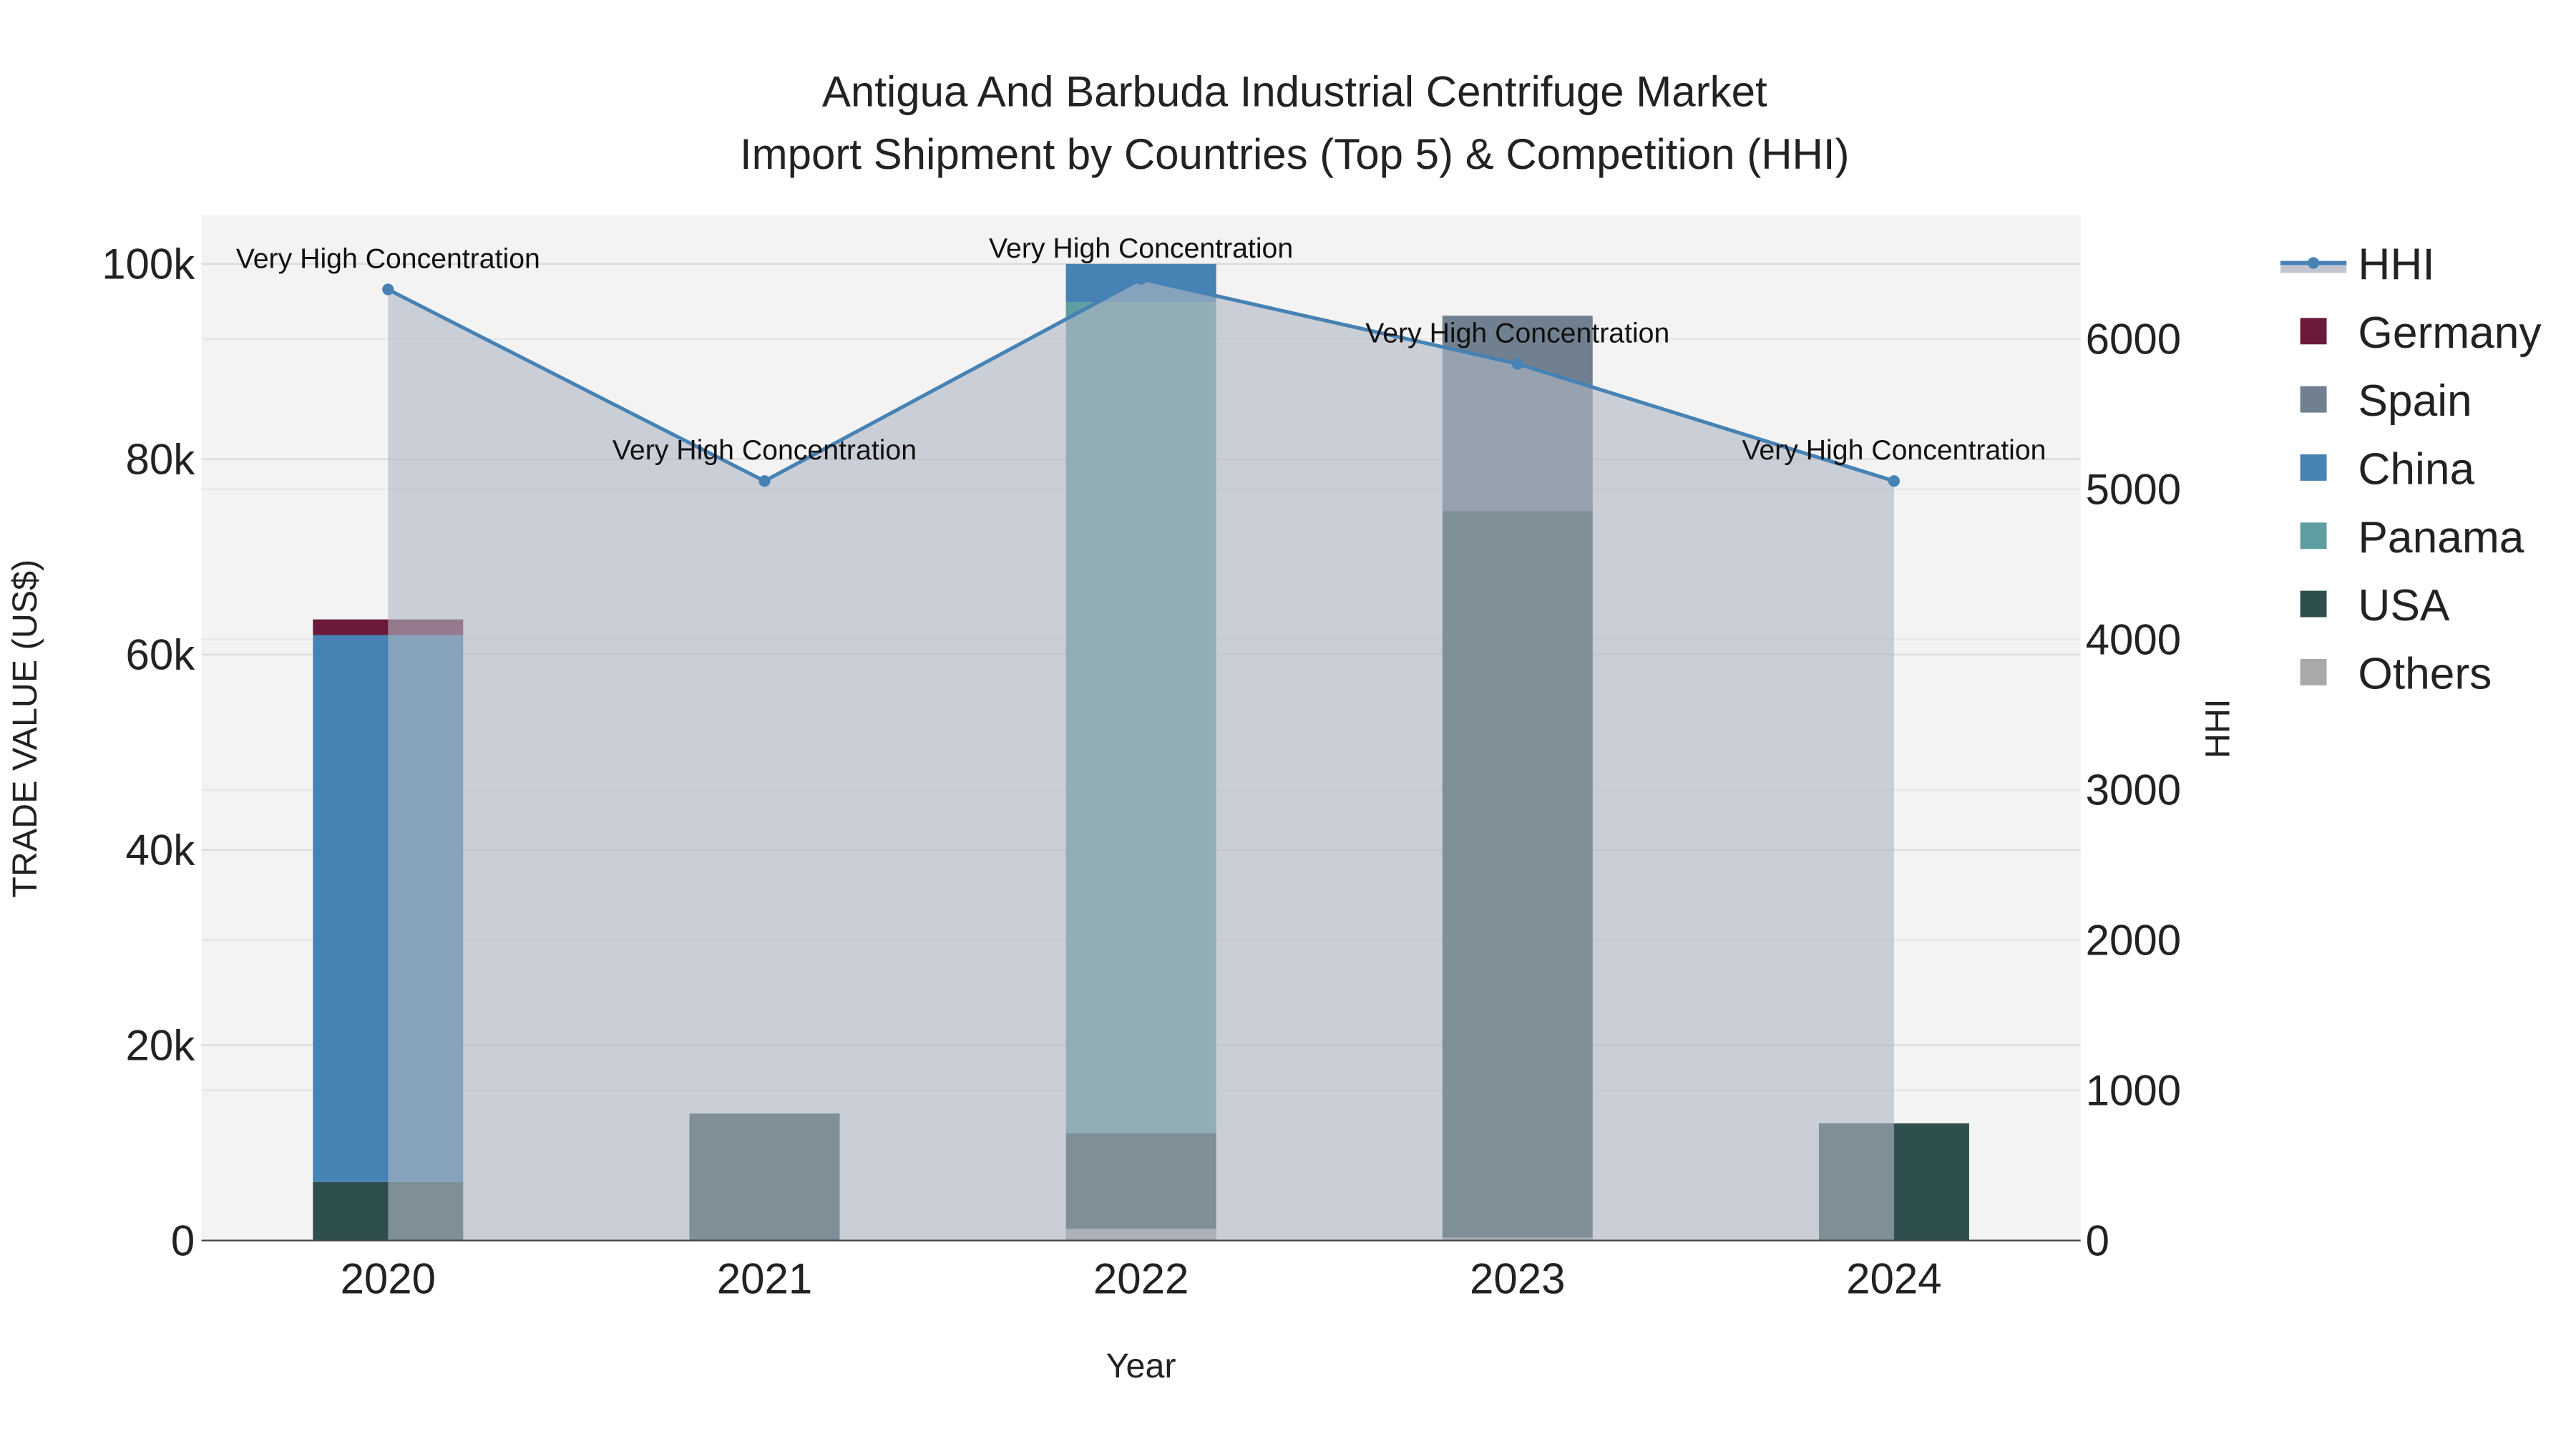 Image resolution: width=2576 pixels, height=1449 pixels. I want to click on y-tick-label: 40k, so click(161, 850).